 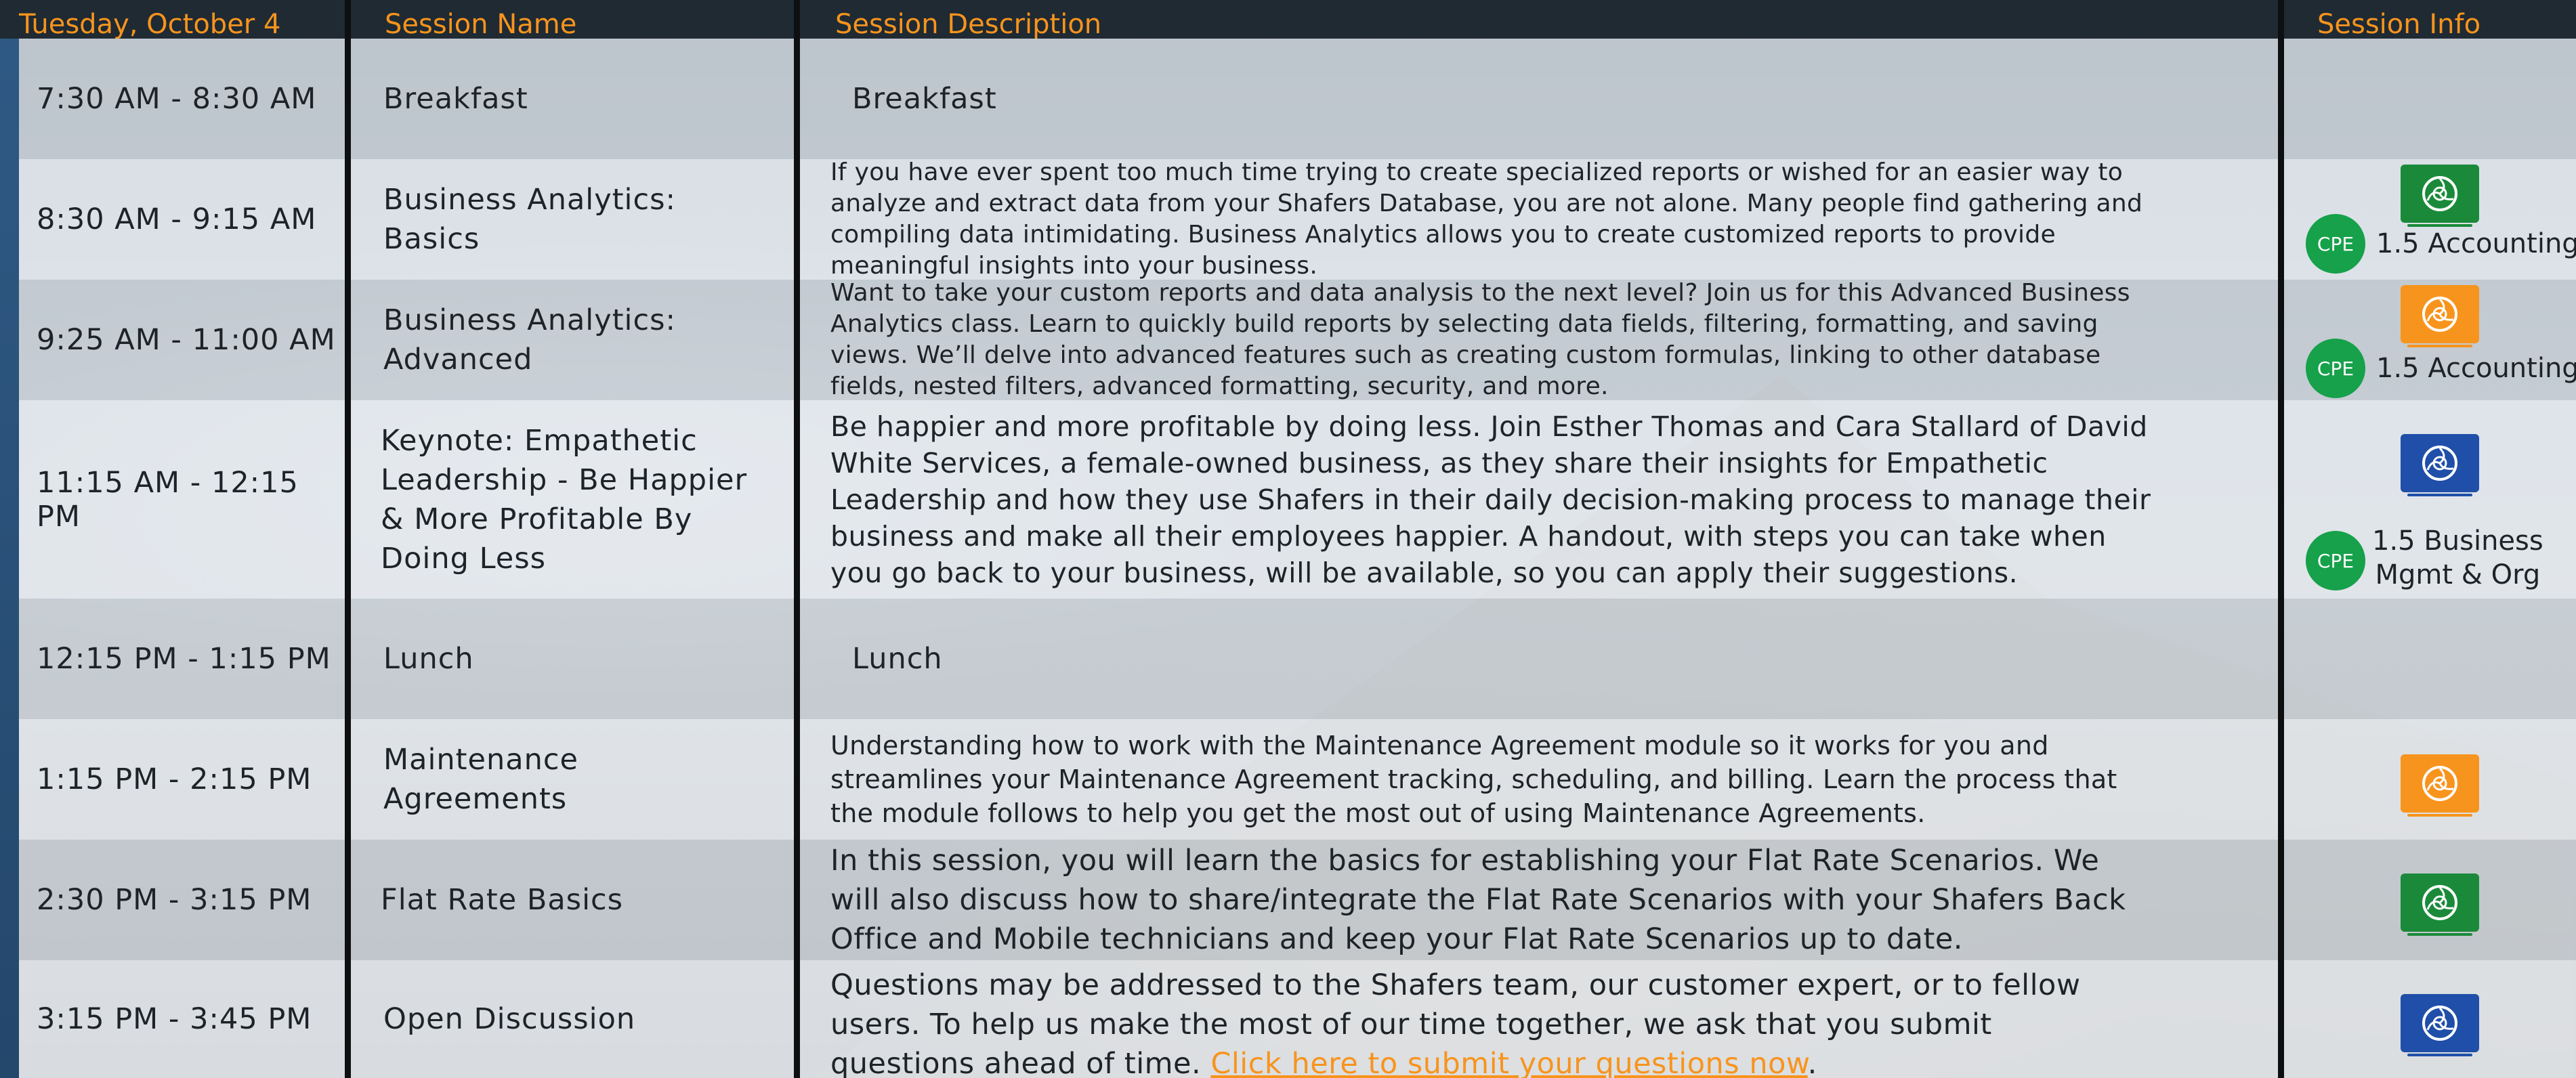 What do you see at coordinates (174, 900) in the screenshot?
I see `session-time: 2:30 PM - 3:15 PM` at bounding box center [174, 900].